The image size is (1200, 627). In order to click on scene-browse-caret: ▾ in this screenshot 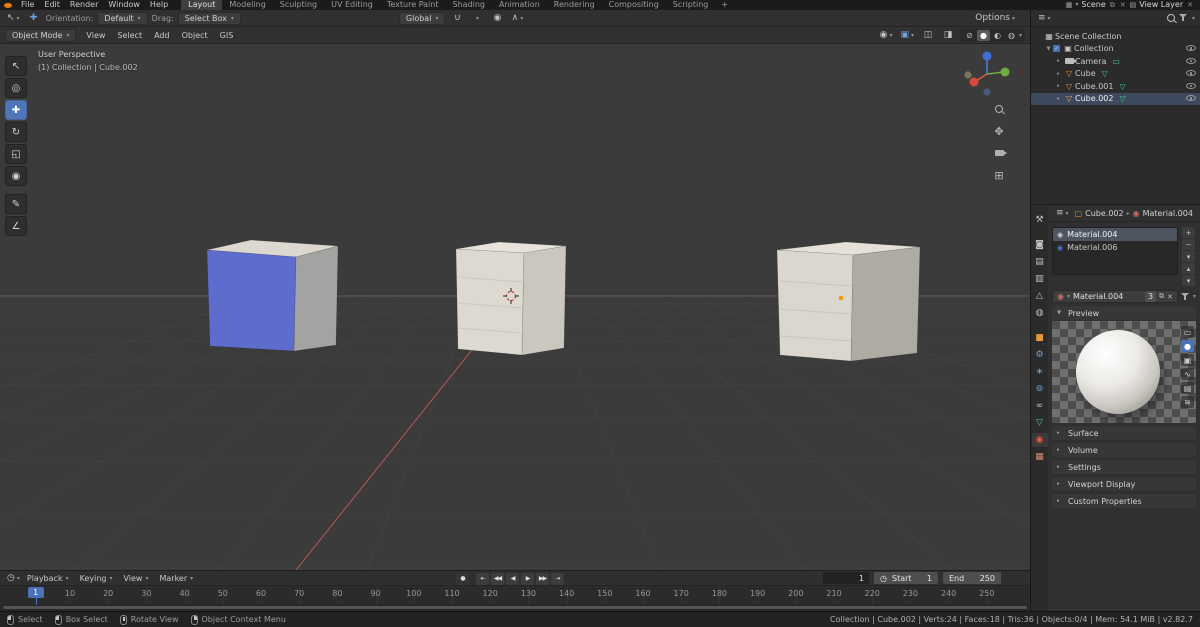, I will do `click(1076, 5)`.